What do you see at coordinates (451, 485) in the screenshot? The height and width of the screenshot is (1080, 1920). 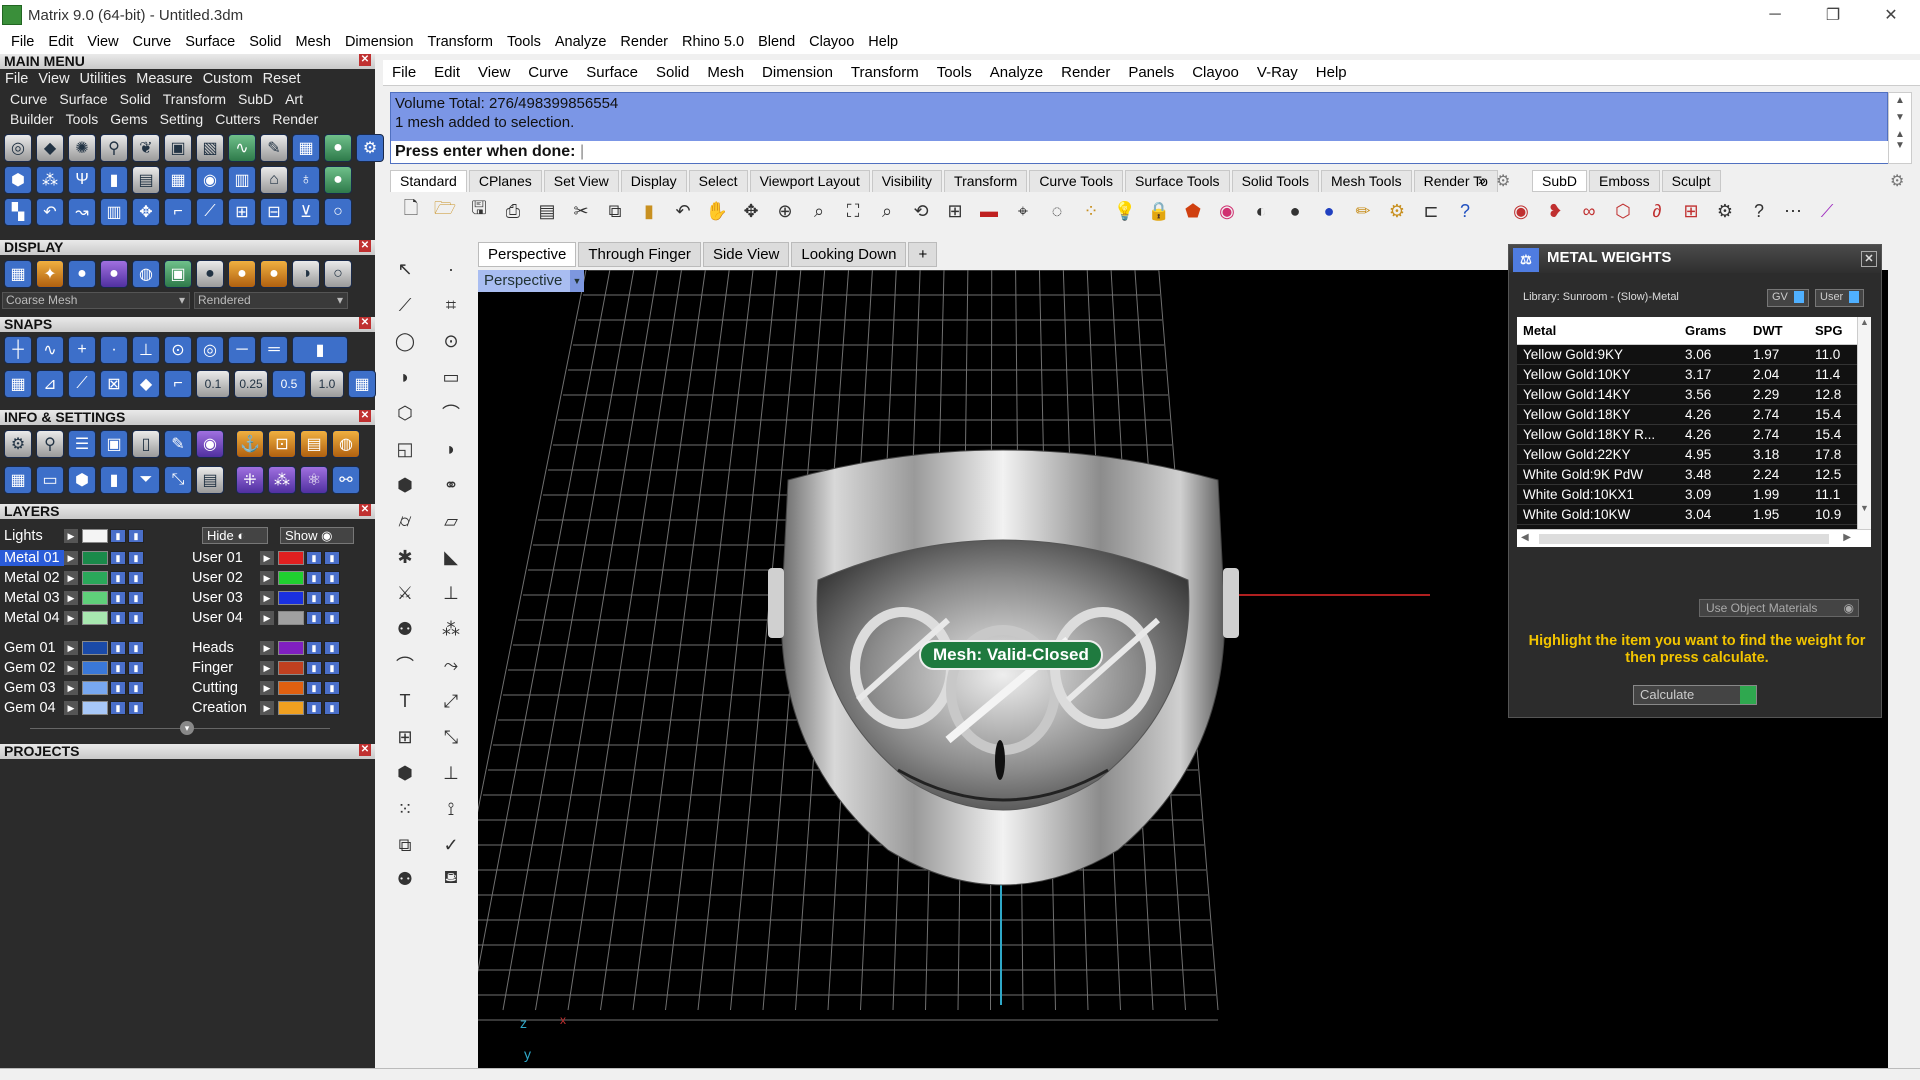 I see `boolean-icon: ⚭` at bounding box center [451, 485].